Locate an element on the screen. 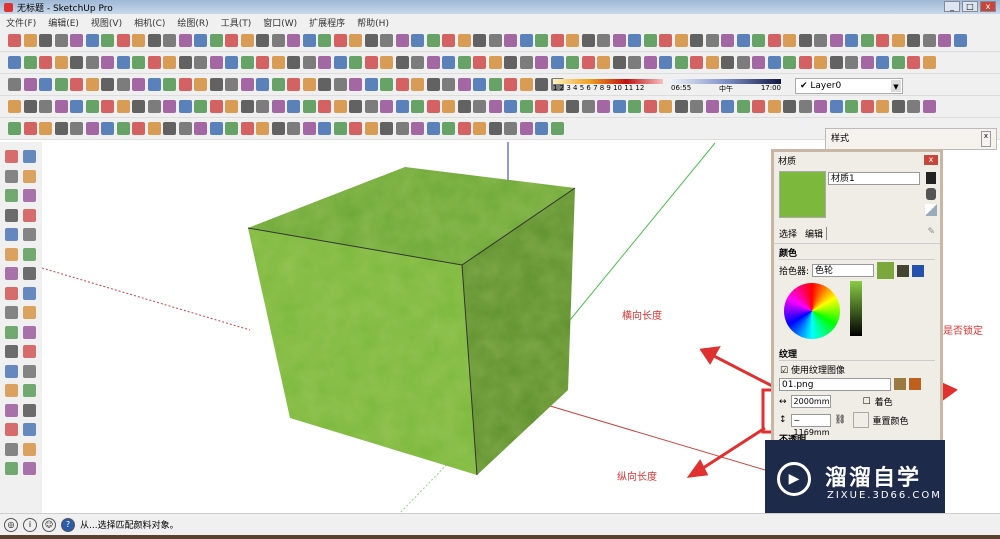 Image resolution: width=1000 pixels, height=539 pixels. georef-icon: ◎ is located at coordinates (11, 524).